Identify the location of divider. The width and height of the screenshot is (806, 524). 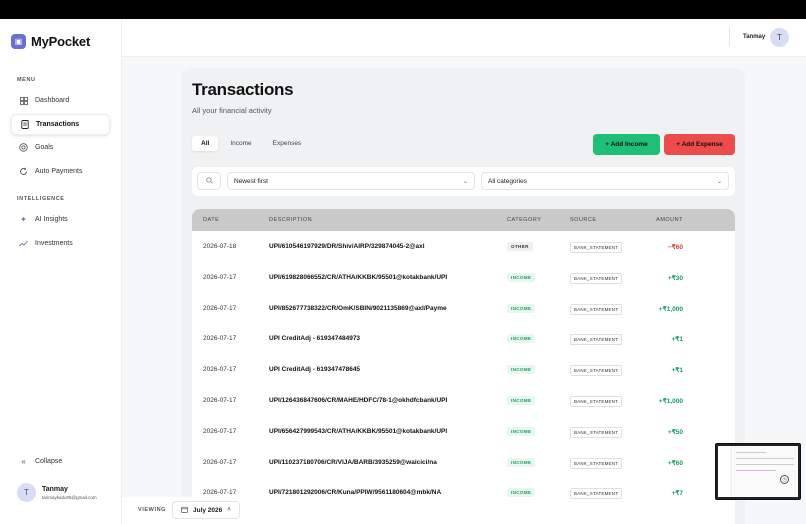
(729, 37).